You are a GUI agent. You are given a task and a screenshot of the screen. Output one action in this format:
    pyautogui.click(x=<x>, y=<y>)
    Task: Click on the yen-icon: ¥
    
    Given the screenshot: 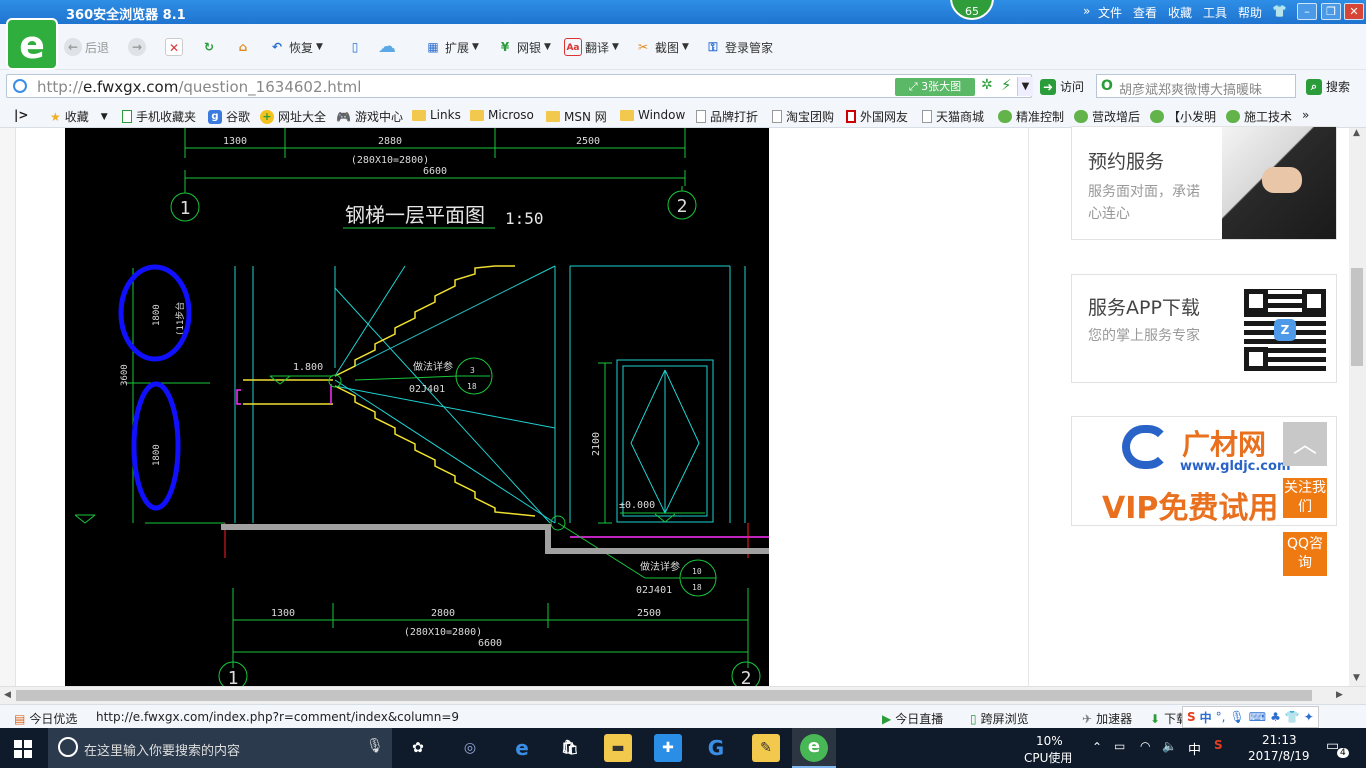 What is the action you would take?
    pyautogui.click(x=505, y=47)
    